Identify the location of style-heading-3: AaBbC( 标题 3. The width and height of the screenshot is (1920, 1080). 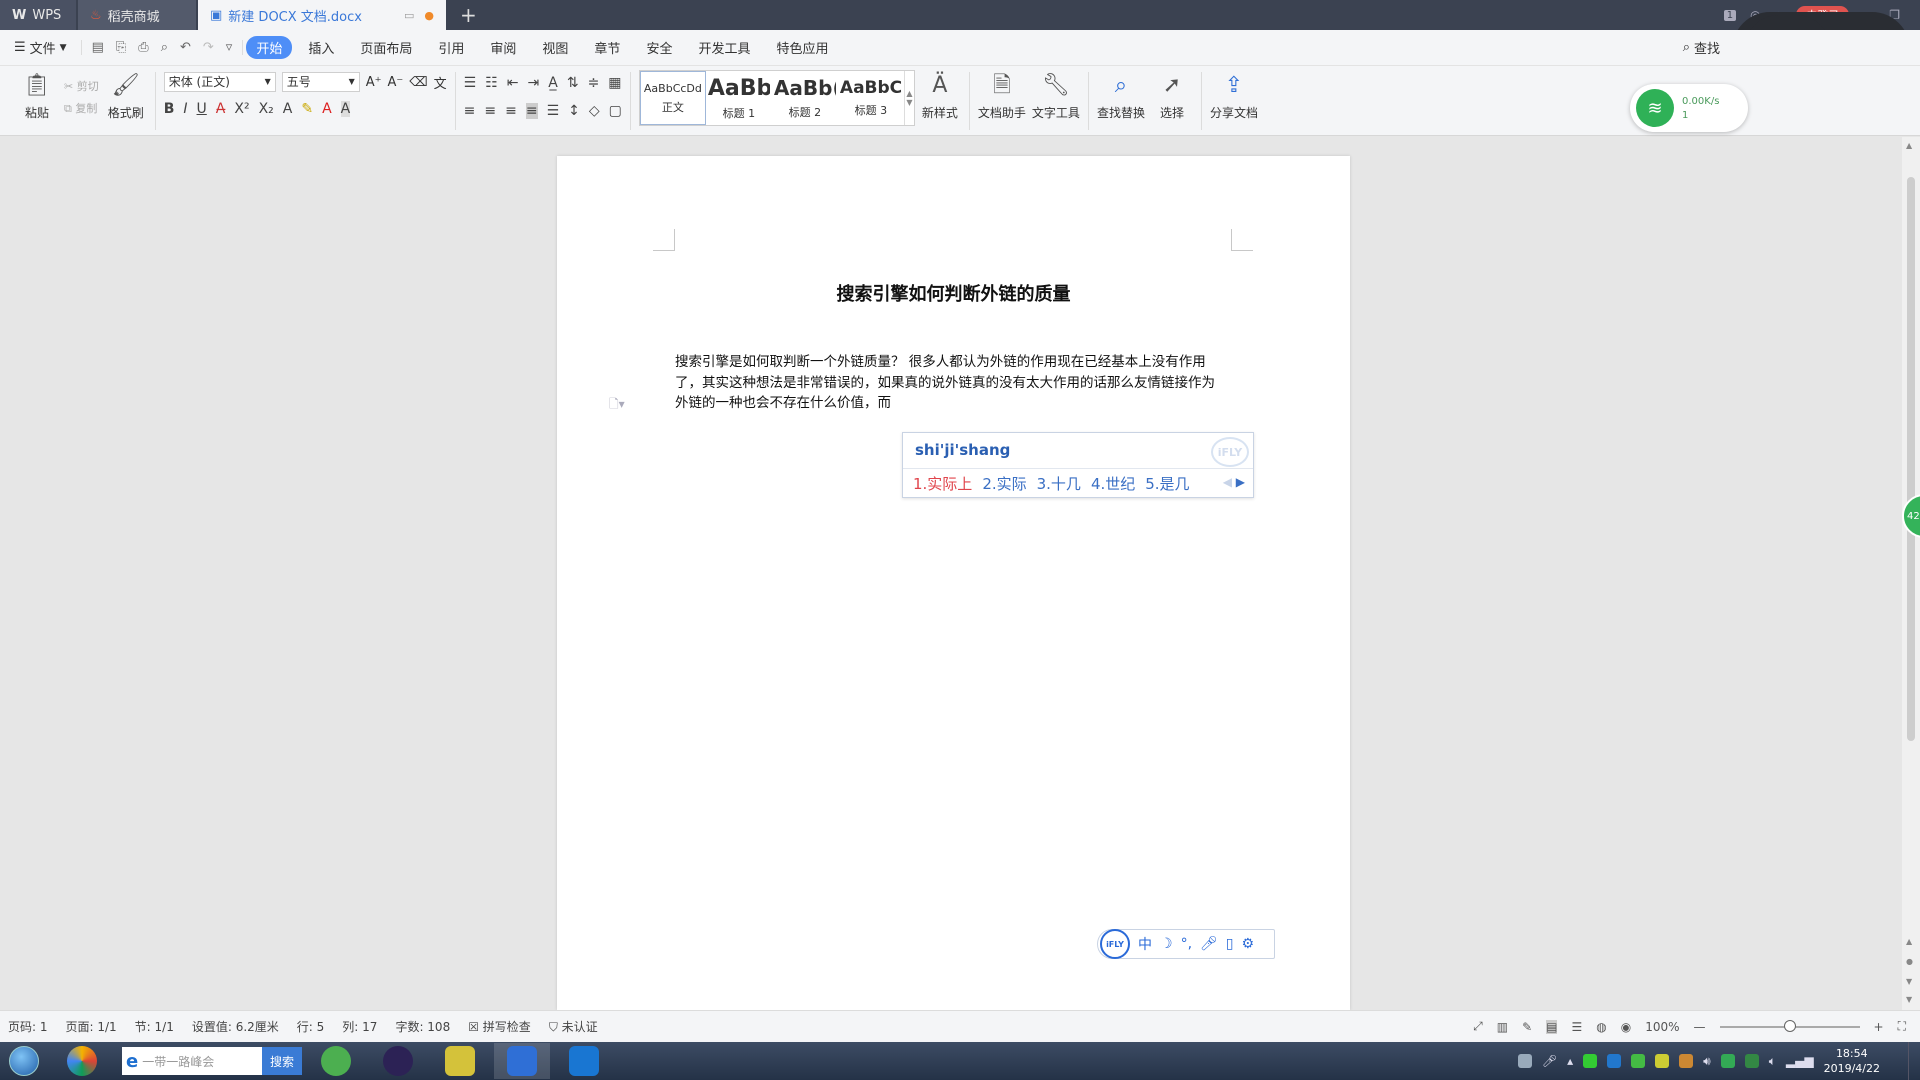
(871, 98).